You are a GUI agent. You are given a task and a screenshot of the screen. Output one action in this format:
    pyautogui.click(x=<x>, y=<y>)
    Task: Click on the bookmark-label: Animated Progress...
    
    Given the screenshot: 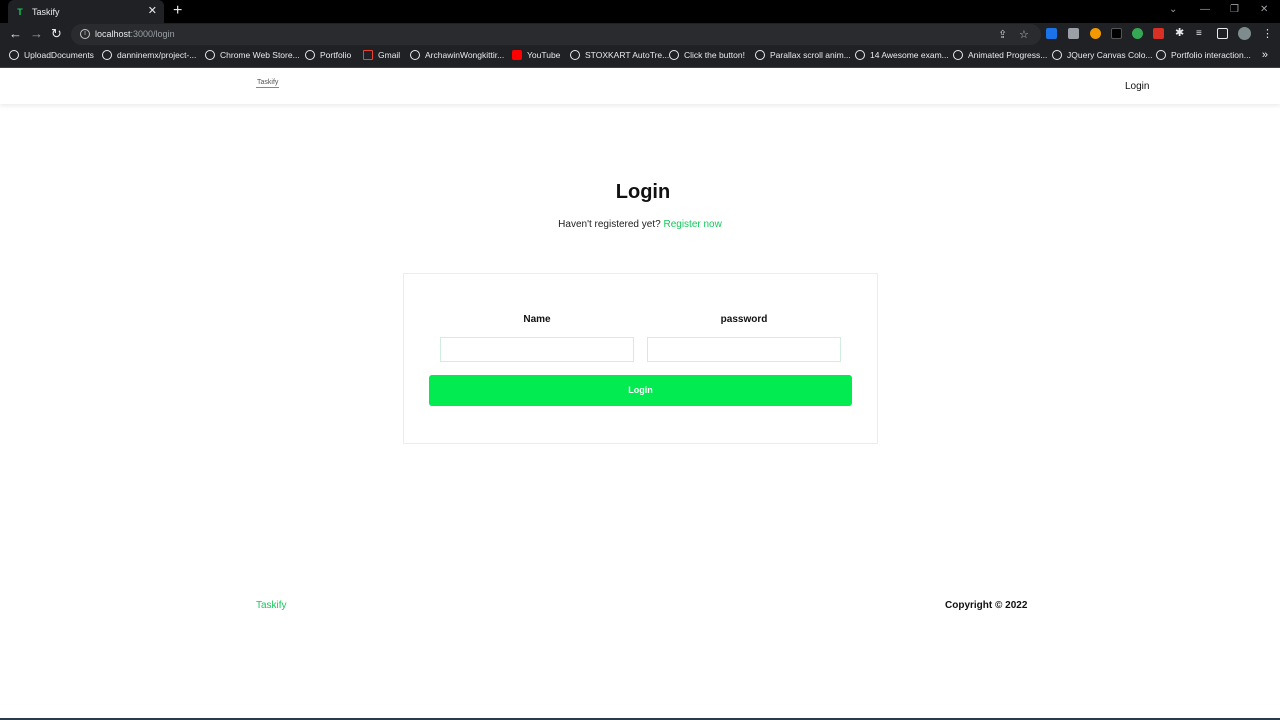 What is the action you would take?
    pyautogui.click(x=1008, y=55)
    